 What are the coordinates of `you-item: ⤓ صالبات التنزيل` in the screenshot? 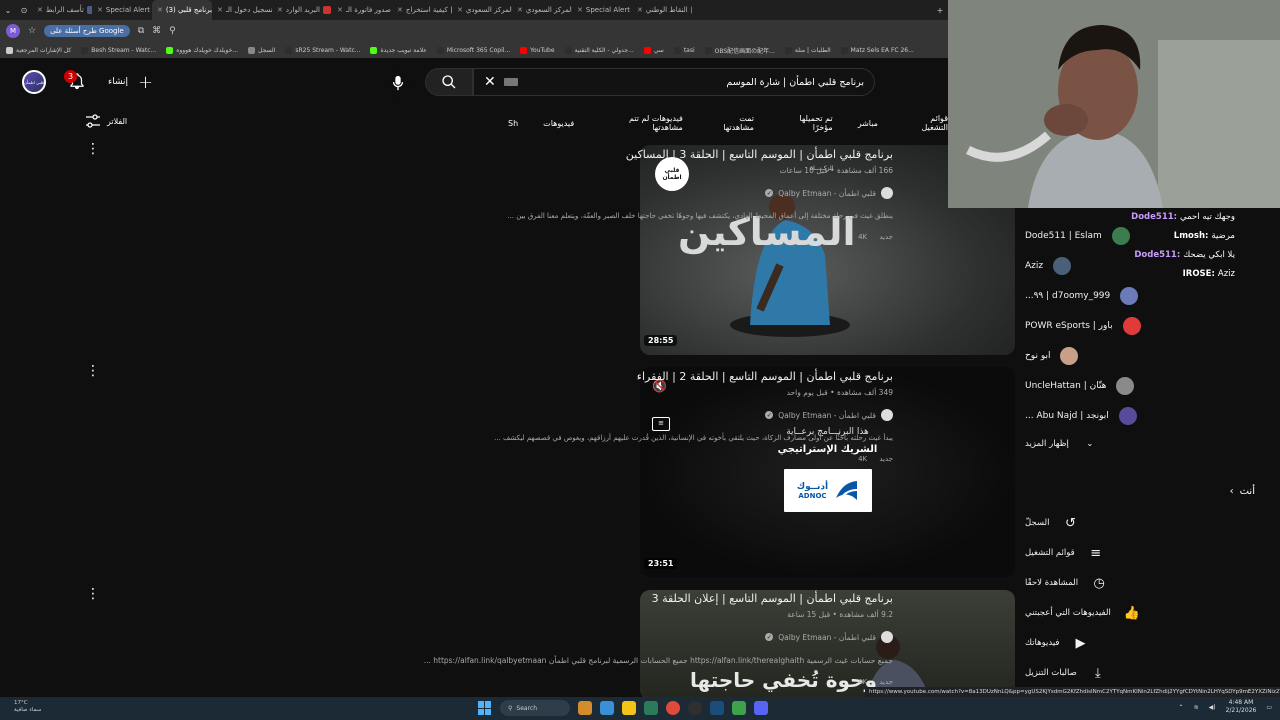 It's located at (1140, 673).